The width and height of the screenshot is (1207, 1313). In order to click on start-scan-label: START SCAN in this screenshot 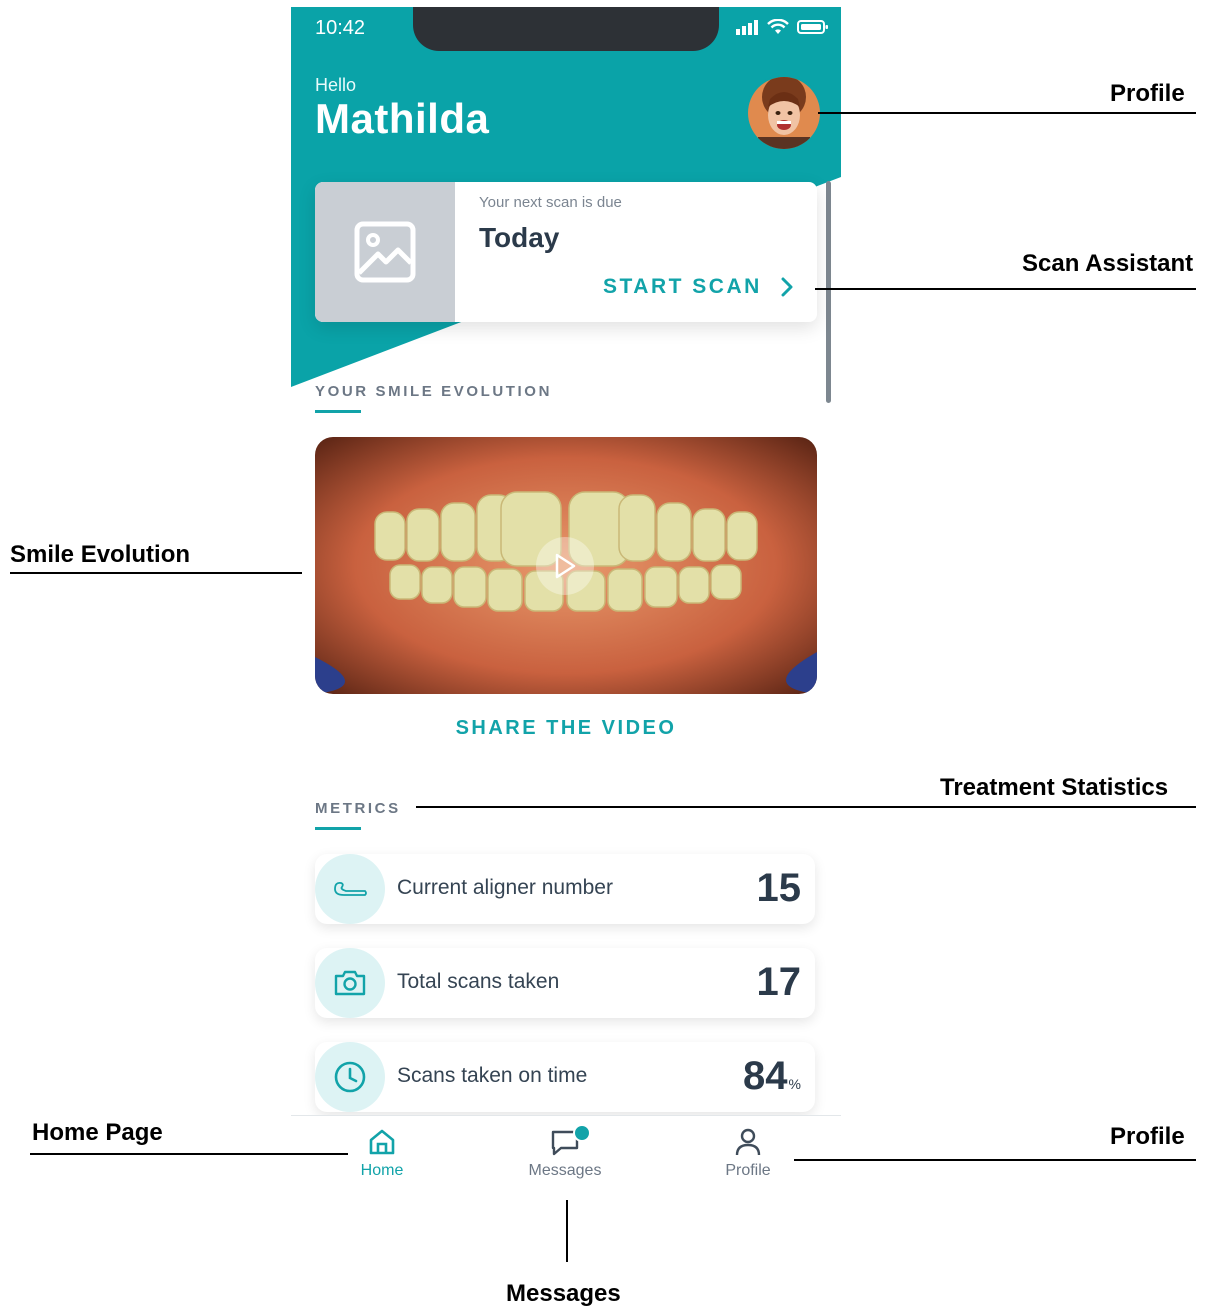, I will do `click(682, 286)`.